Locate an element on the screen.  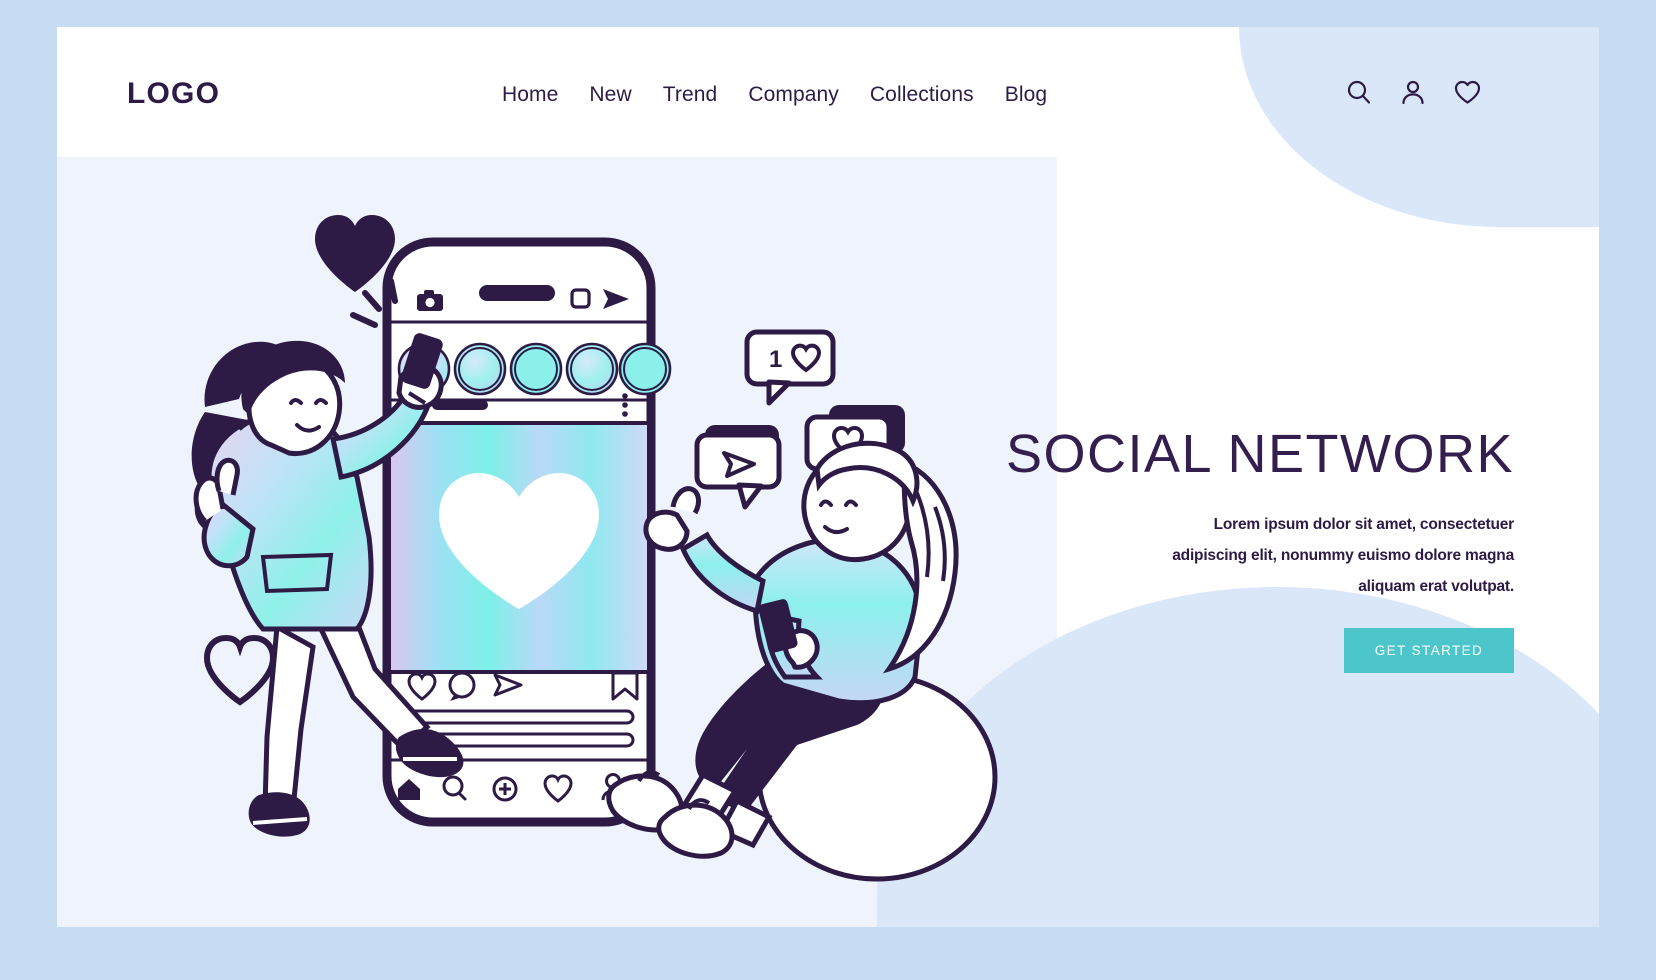
nav-item-trend: Trend is located at coordinates (690, 95).